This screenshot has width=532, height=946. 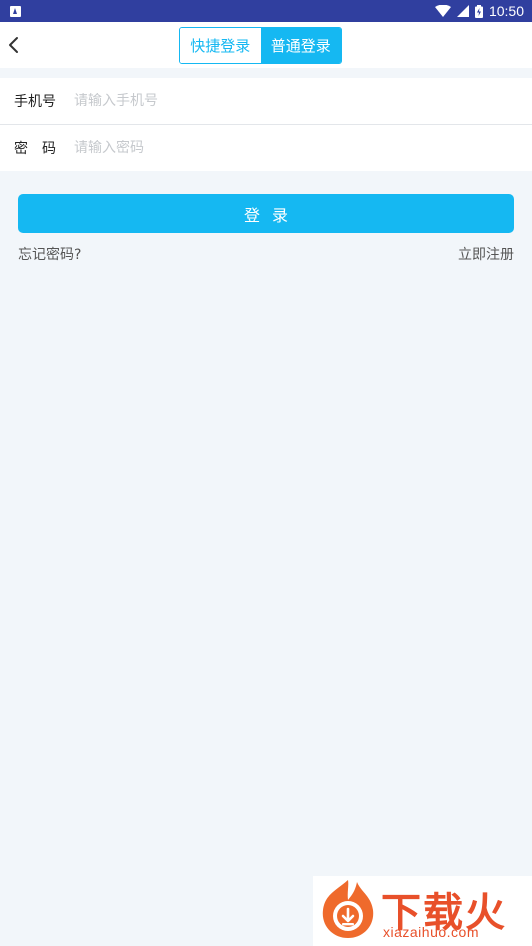 I want to click on watermark-url: xiazaihuo.com, so click(x=431, y=932).